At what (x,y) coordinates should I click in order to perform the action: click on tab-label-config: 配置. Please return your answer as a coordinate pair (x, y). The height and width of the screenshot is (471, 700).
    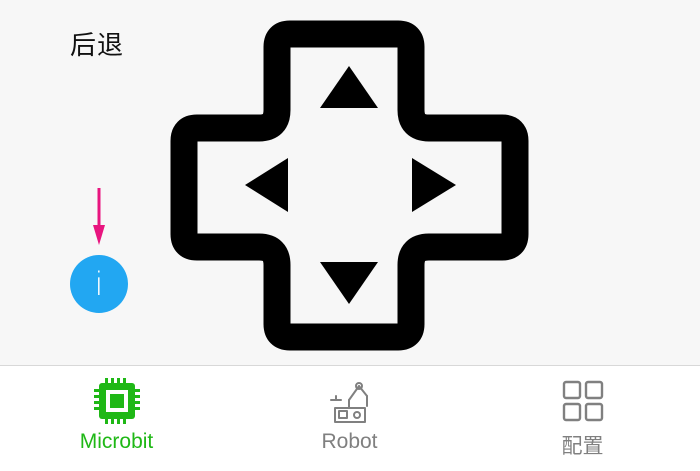
    Looking at the image, I should click on (582, 446).